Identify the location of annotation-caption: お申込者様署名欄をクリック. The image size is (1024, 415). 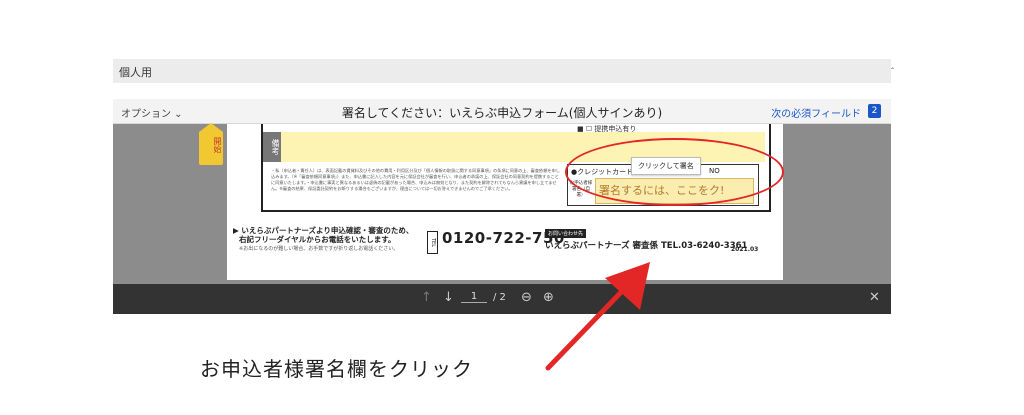
(336, 369).